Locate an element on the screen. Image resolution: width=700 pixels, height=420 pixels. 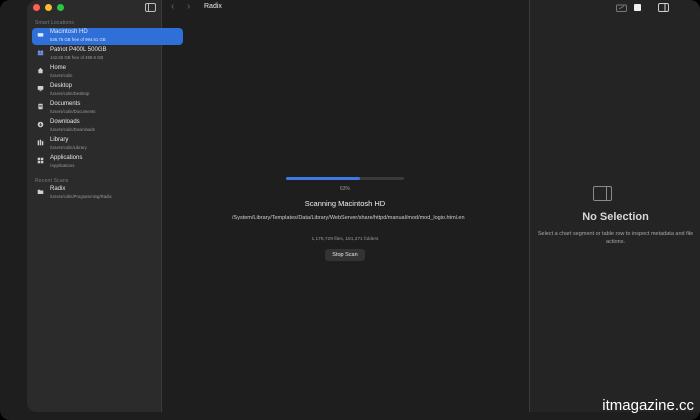
sidebar-item-subtitle: /Applications is located at coordinates (62, 165).